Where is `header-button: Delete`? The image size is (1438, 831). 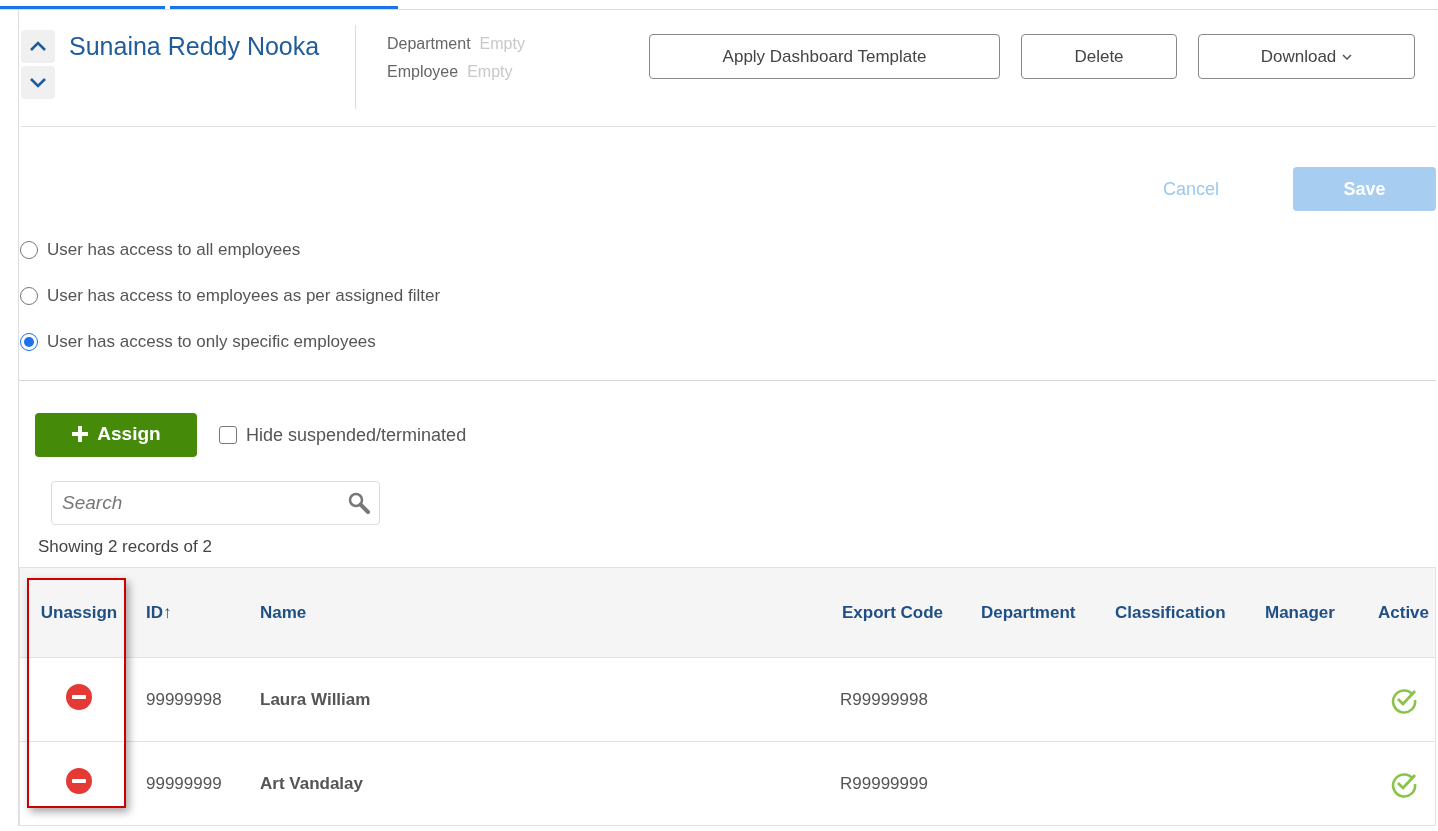 header-button: Delete is located at coordinates (1099, 56).